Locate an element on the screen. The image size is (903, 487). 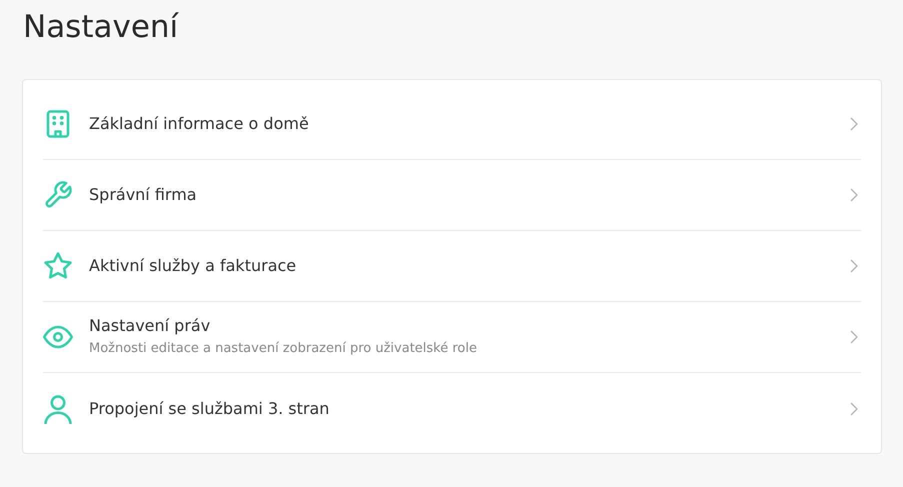
item-label: Nastavení práv is located at coordinates (149, 326).